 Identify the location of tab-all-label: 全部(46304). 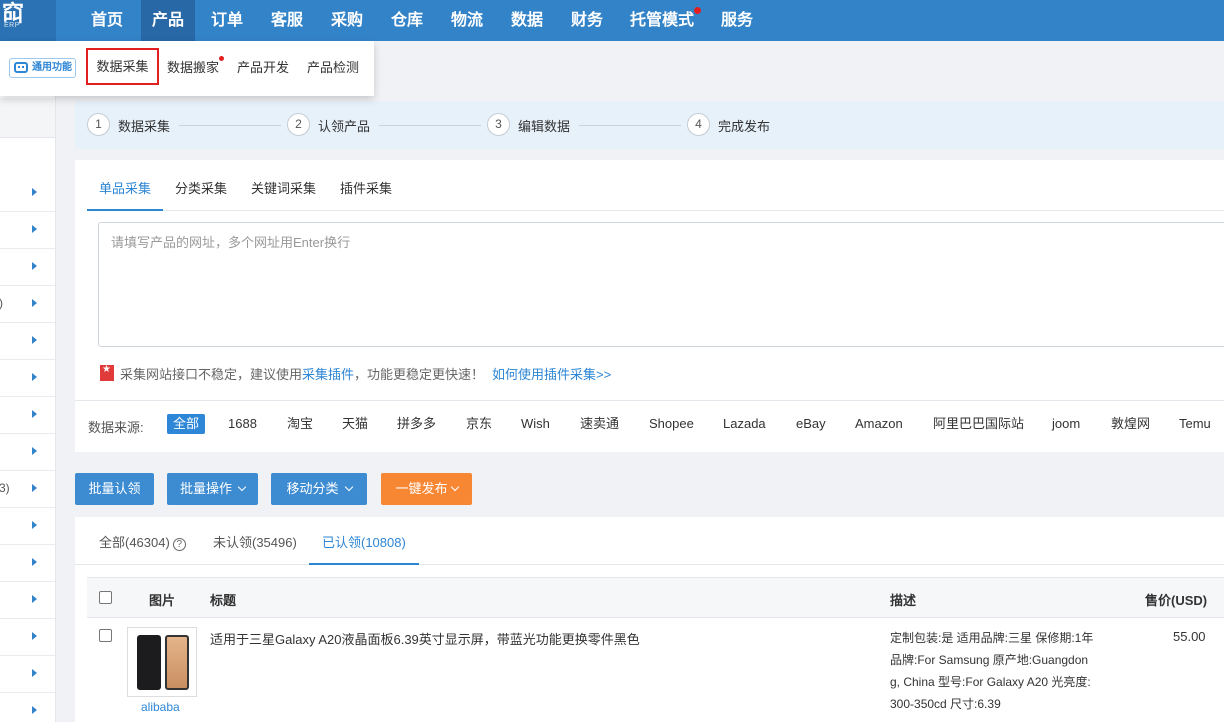
(134, 542).